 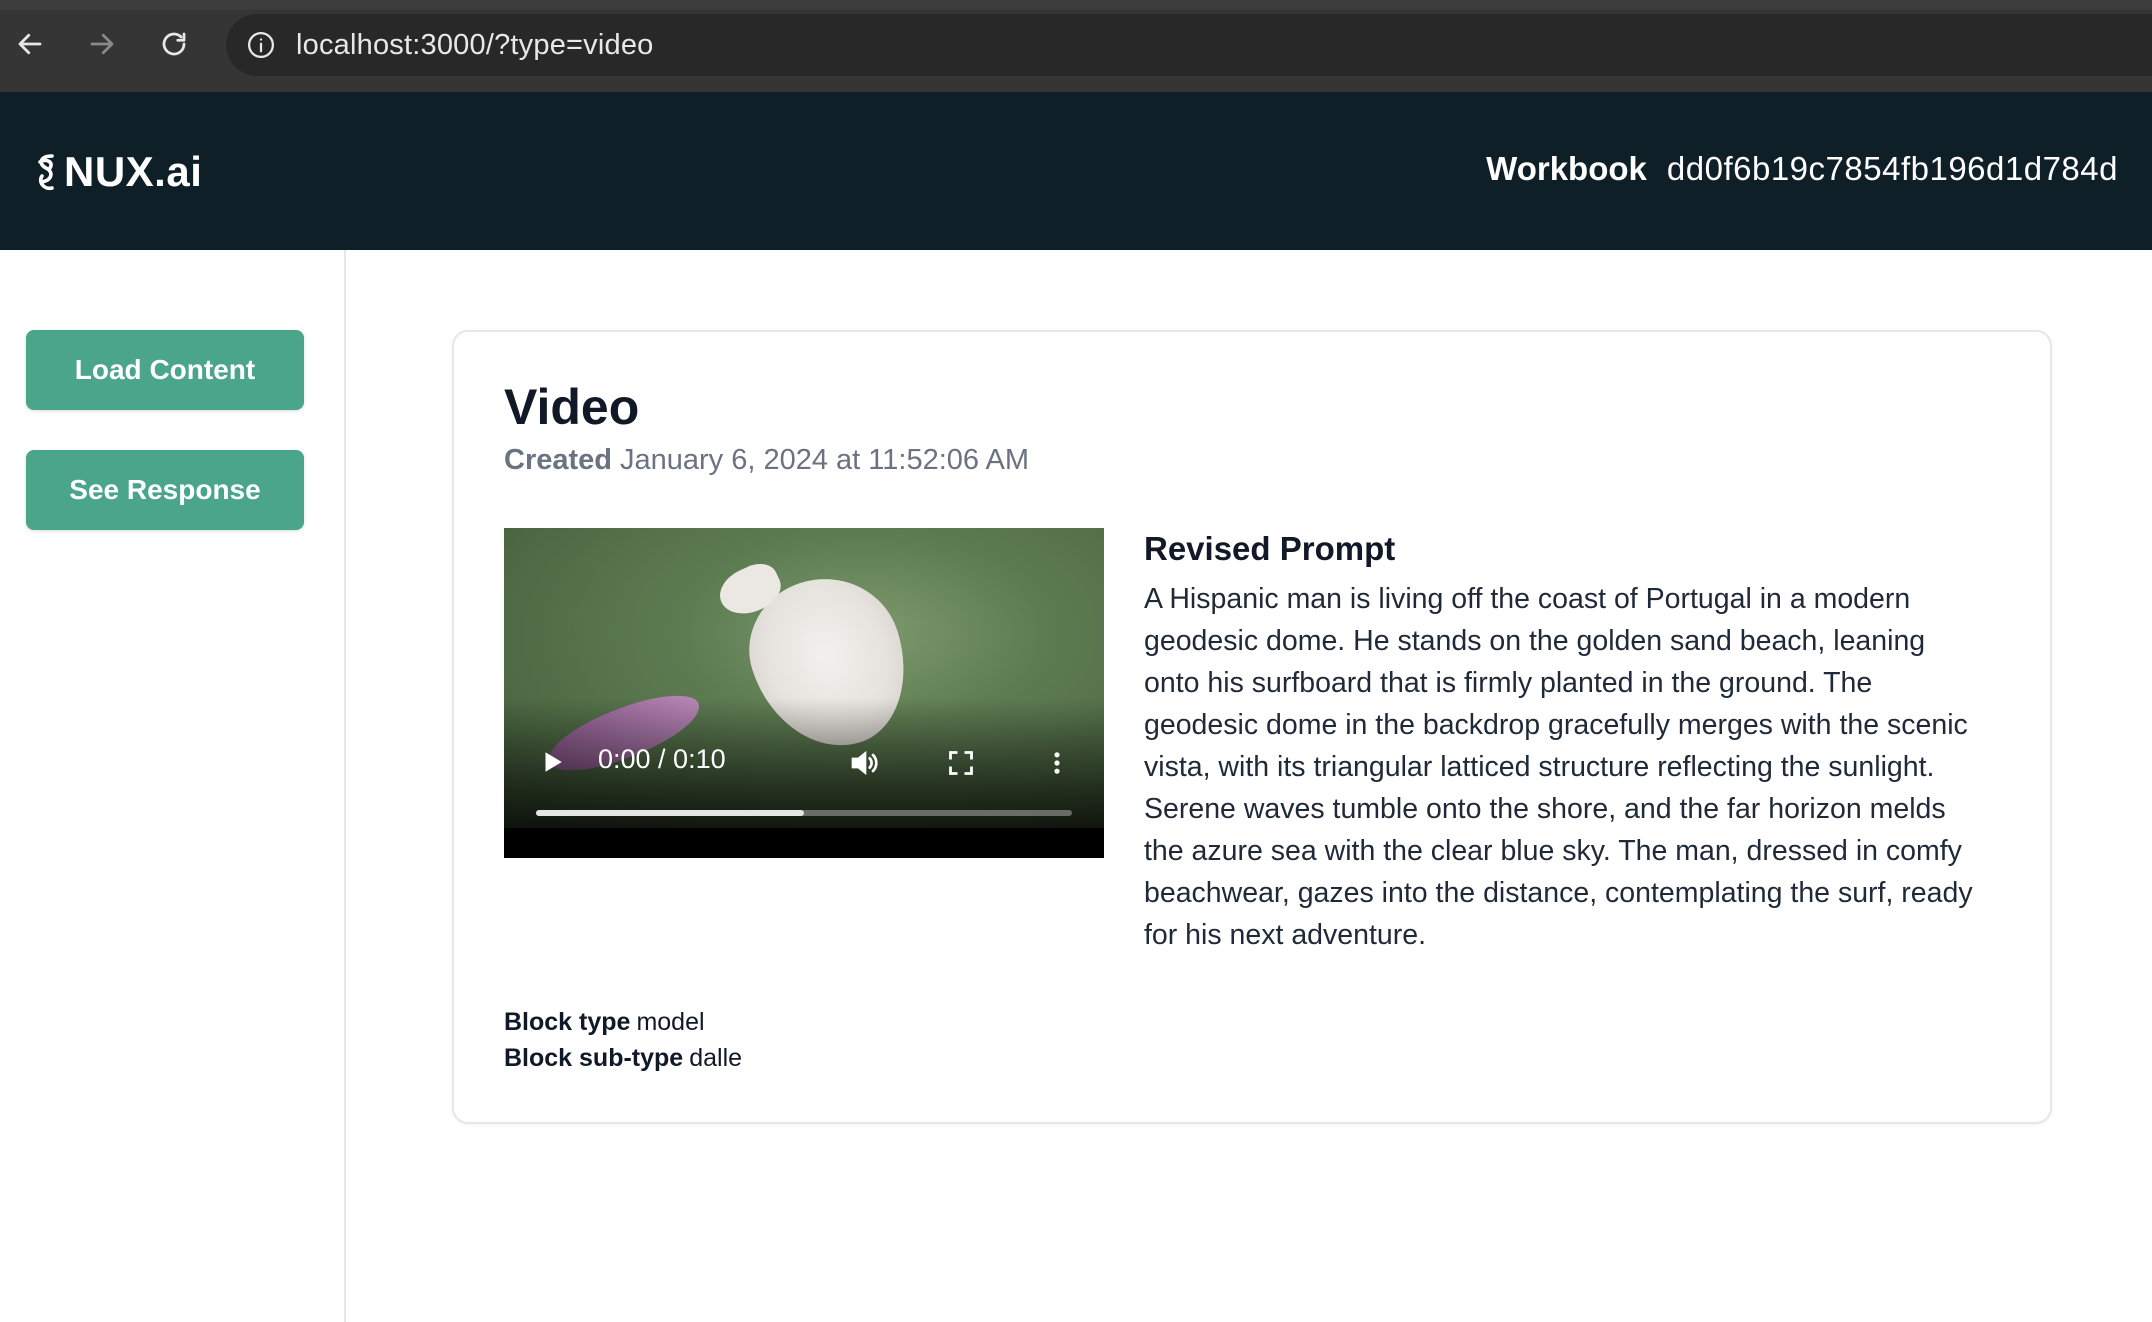 What do you see at coordinates (572, 407) in the screenshot?
I see `card-title: Video` at bounding box center [572, 407].